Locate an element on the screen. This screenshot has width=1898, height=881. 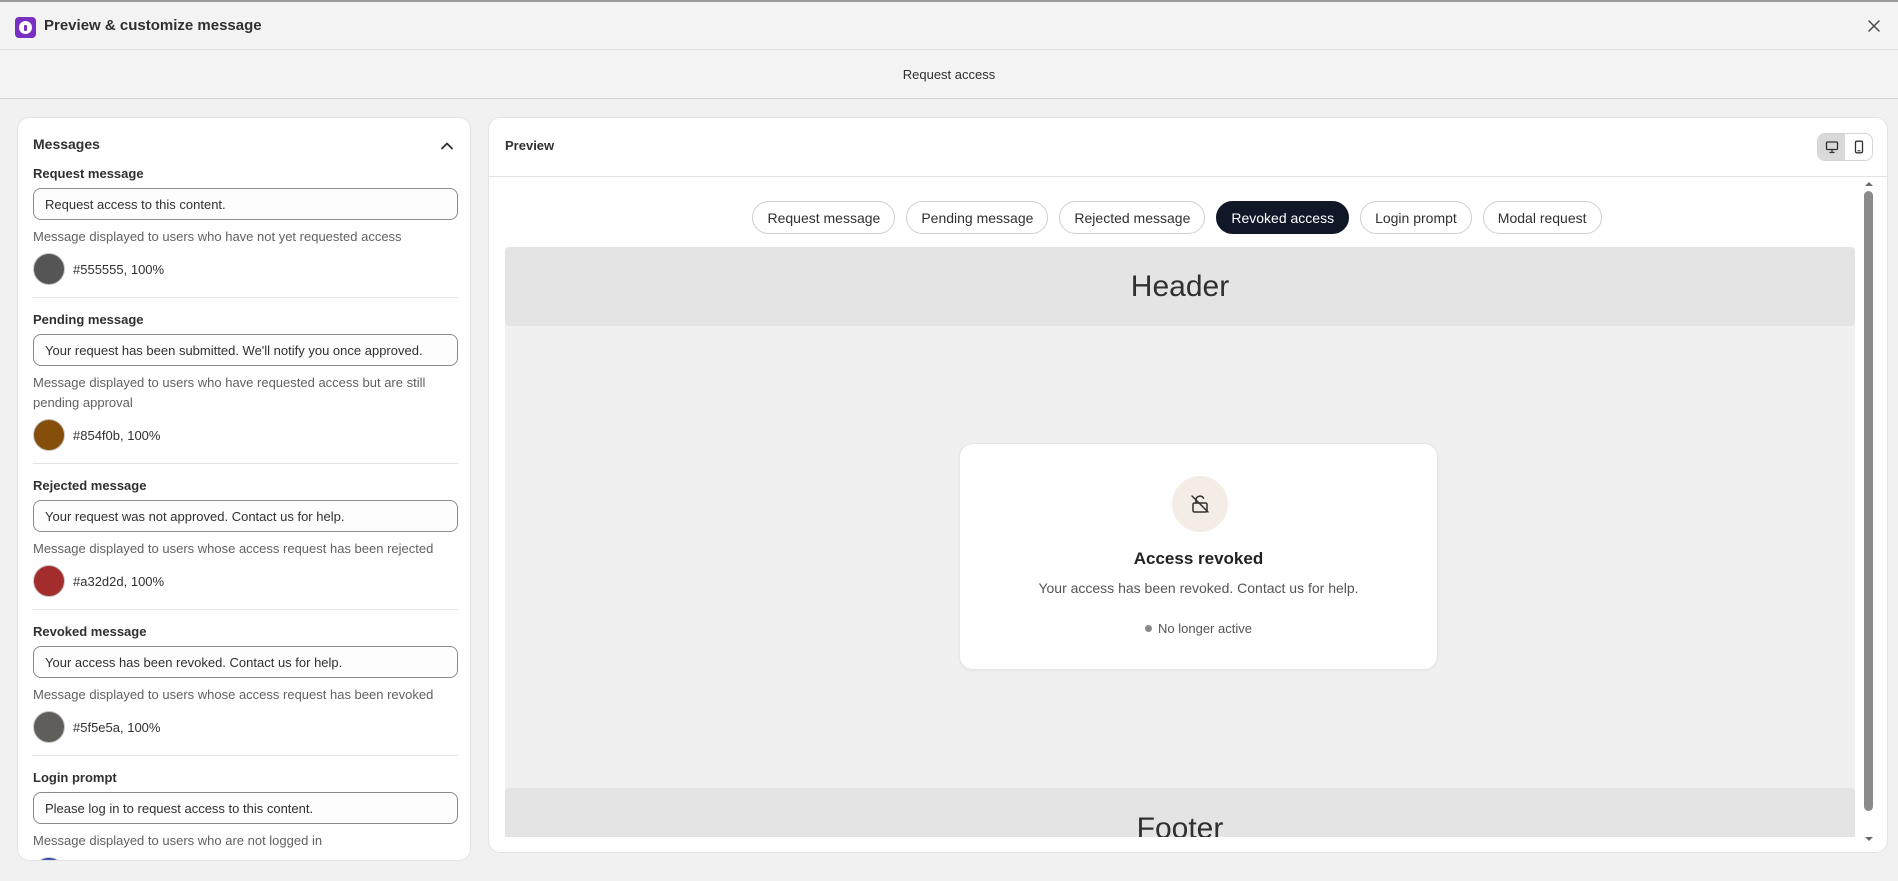
sub-header-title: Request access is located at coordinates (949, 74).